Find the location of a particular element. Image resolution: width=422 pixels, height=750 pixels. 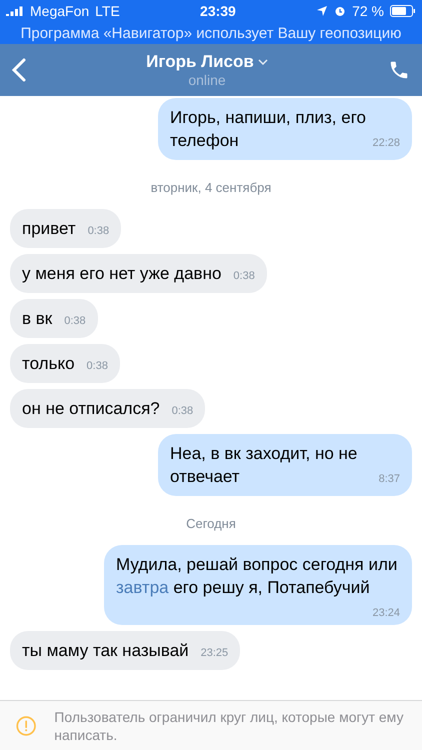

location-banner: Программа «Навигатор» использует Вашу геопозицию is located at coordinates (211, 33).